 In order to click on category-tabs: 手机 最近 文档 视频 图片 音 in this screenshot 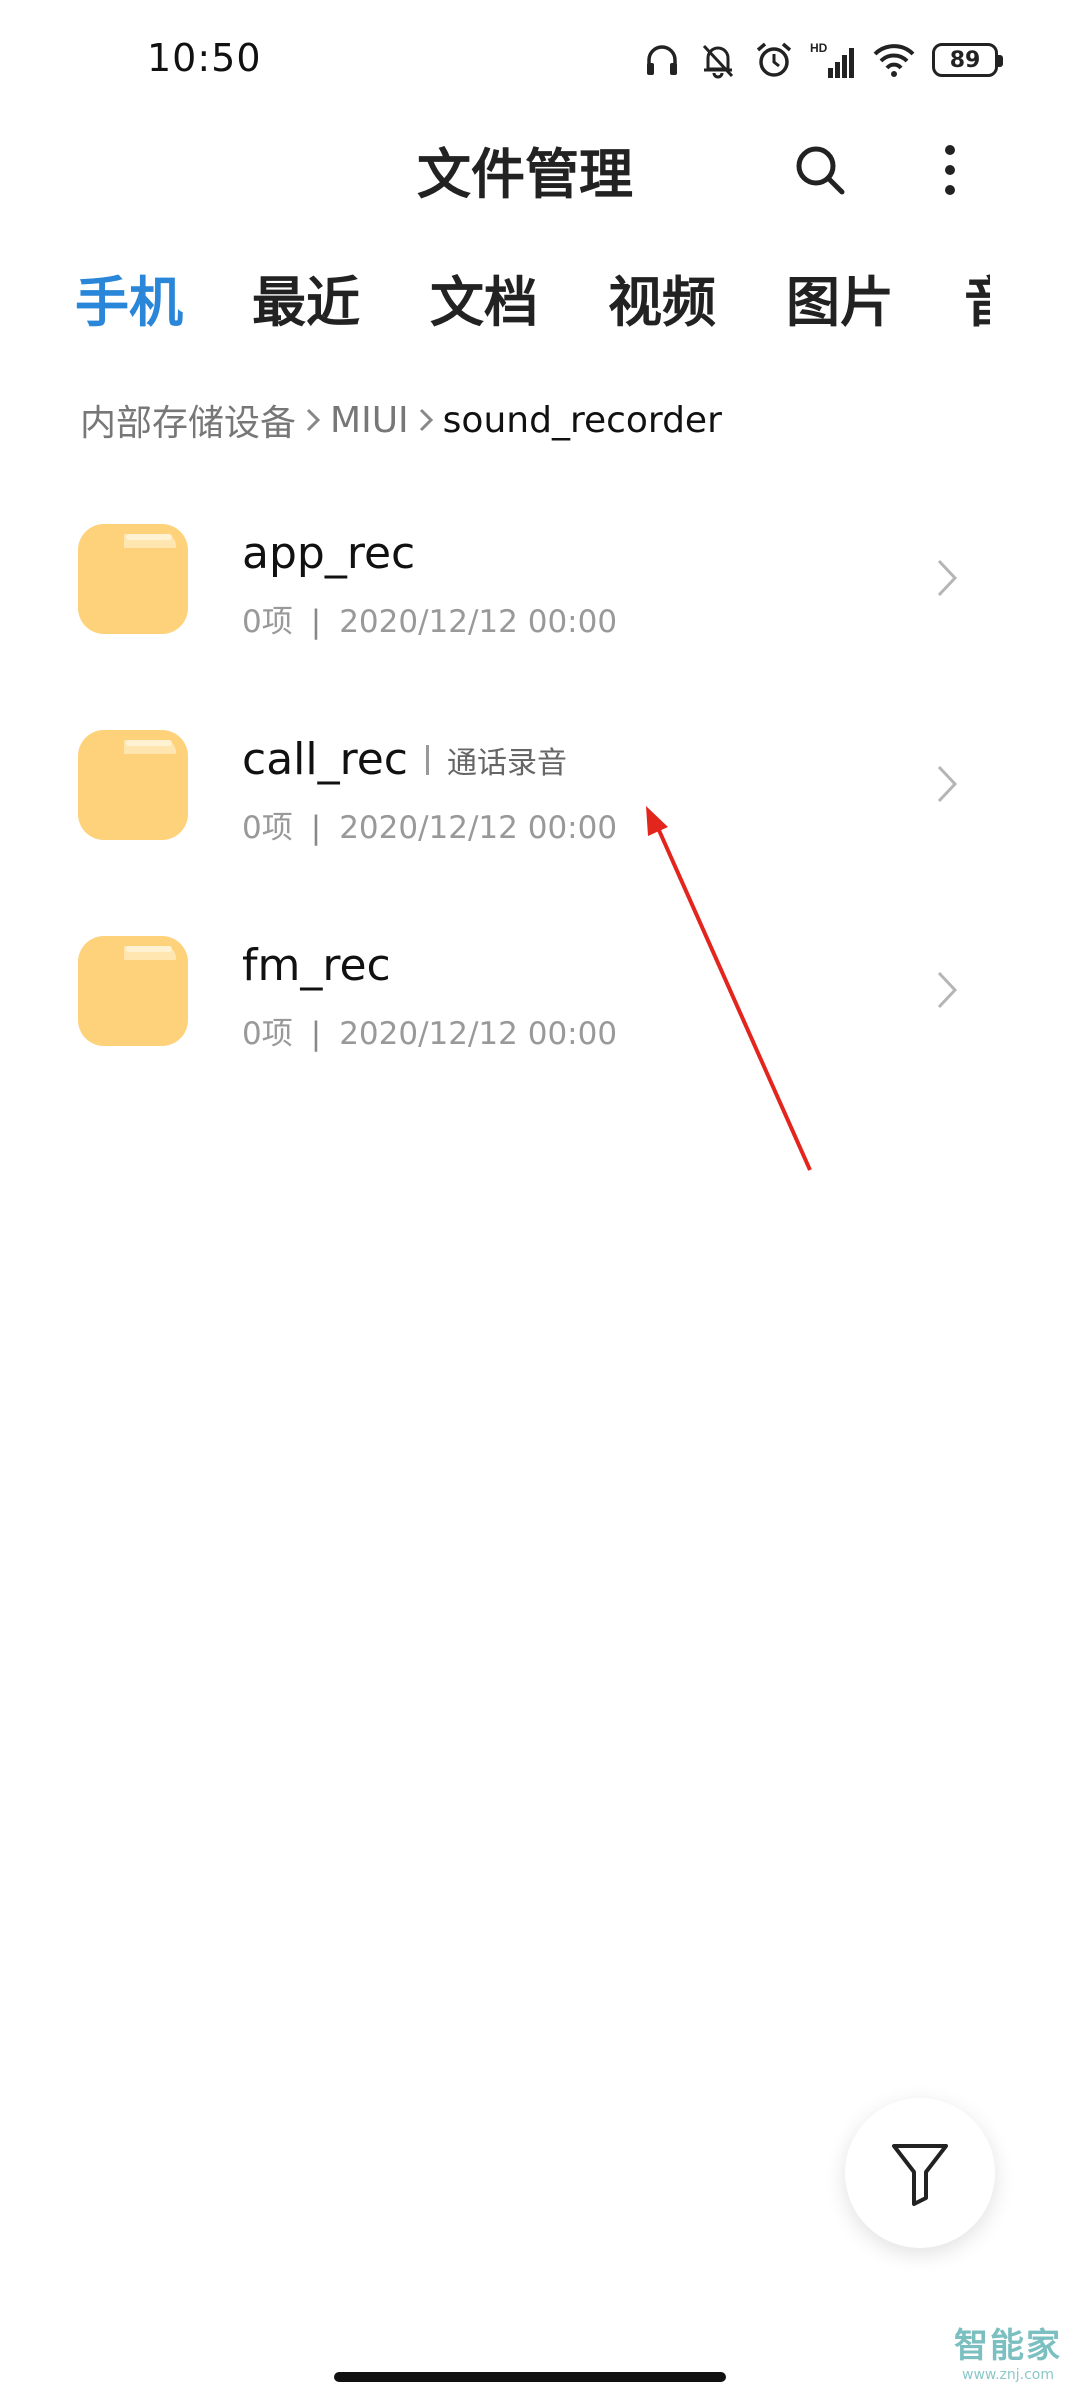, I will do `click(540, 290)`.